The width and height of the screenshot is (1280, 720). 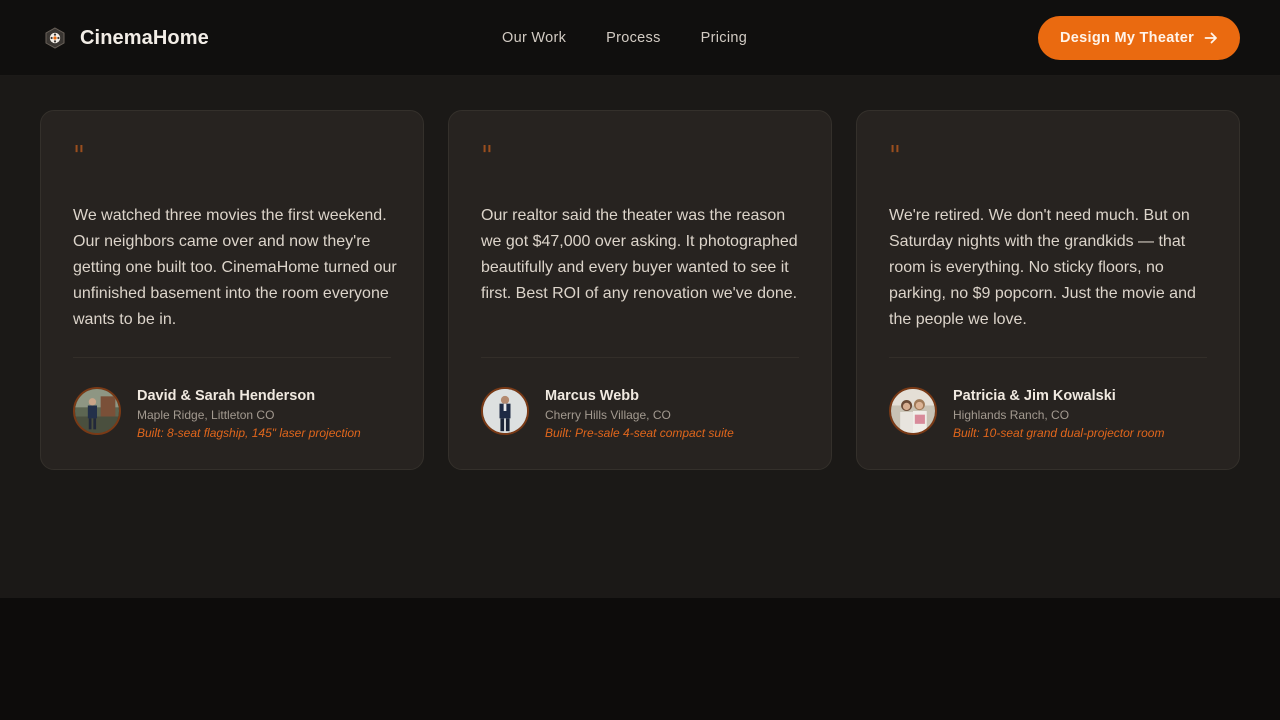 What do you see at coordinates (724, 38) in the screenshot?
I see `nav-pricing: Pricing` at bounding box center [724, 38].